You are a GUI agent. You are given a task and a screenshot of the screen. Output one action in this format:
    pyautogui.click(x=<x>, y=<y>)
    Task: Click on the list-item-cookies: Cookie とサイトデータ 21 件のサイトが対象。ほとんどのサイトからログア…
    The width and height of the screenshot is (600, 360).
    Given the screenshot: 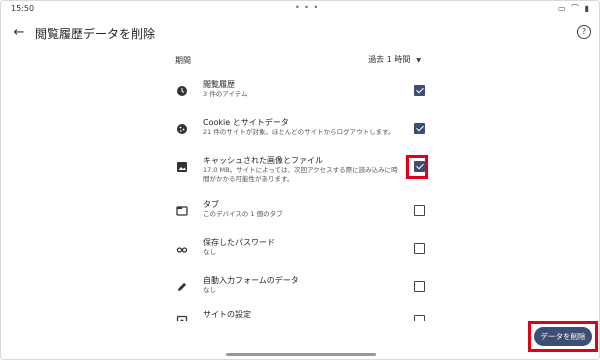 What is the action you would take?
    pyautogui.click(x=302, y=132)
    